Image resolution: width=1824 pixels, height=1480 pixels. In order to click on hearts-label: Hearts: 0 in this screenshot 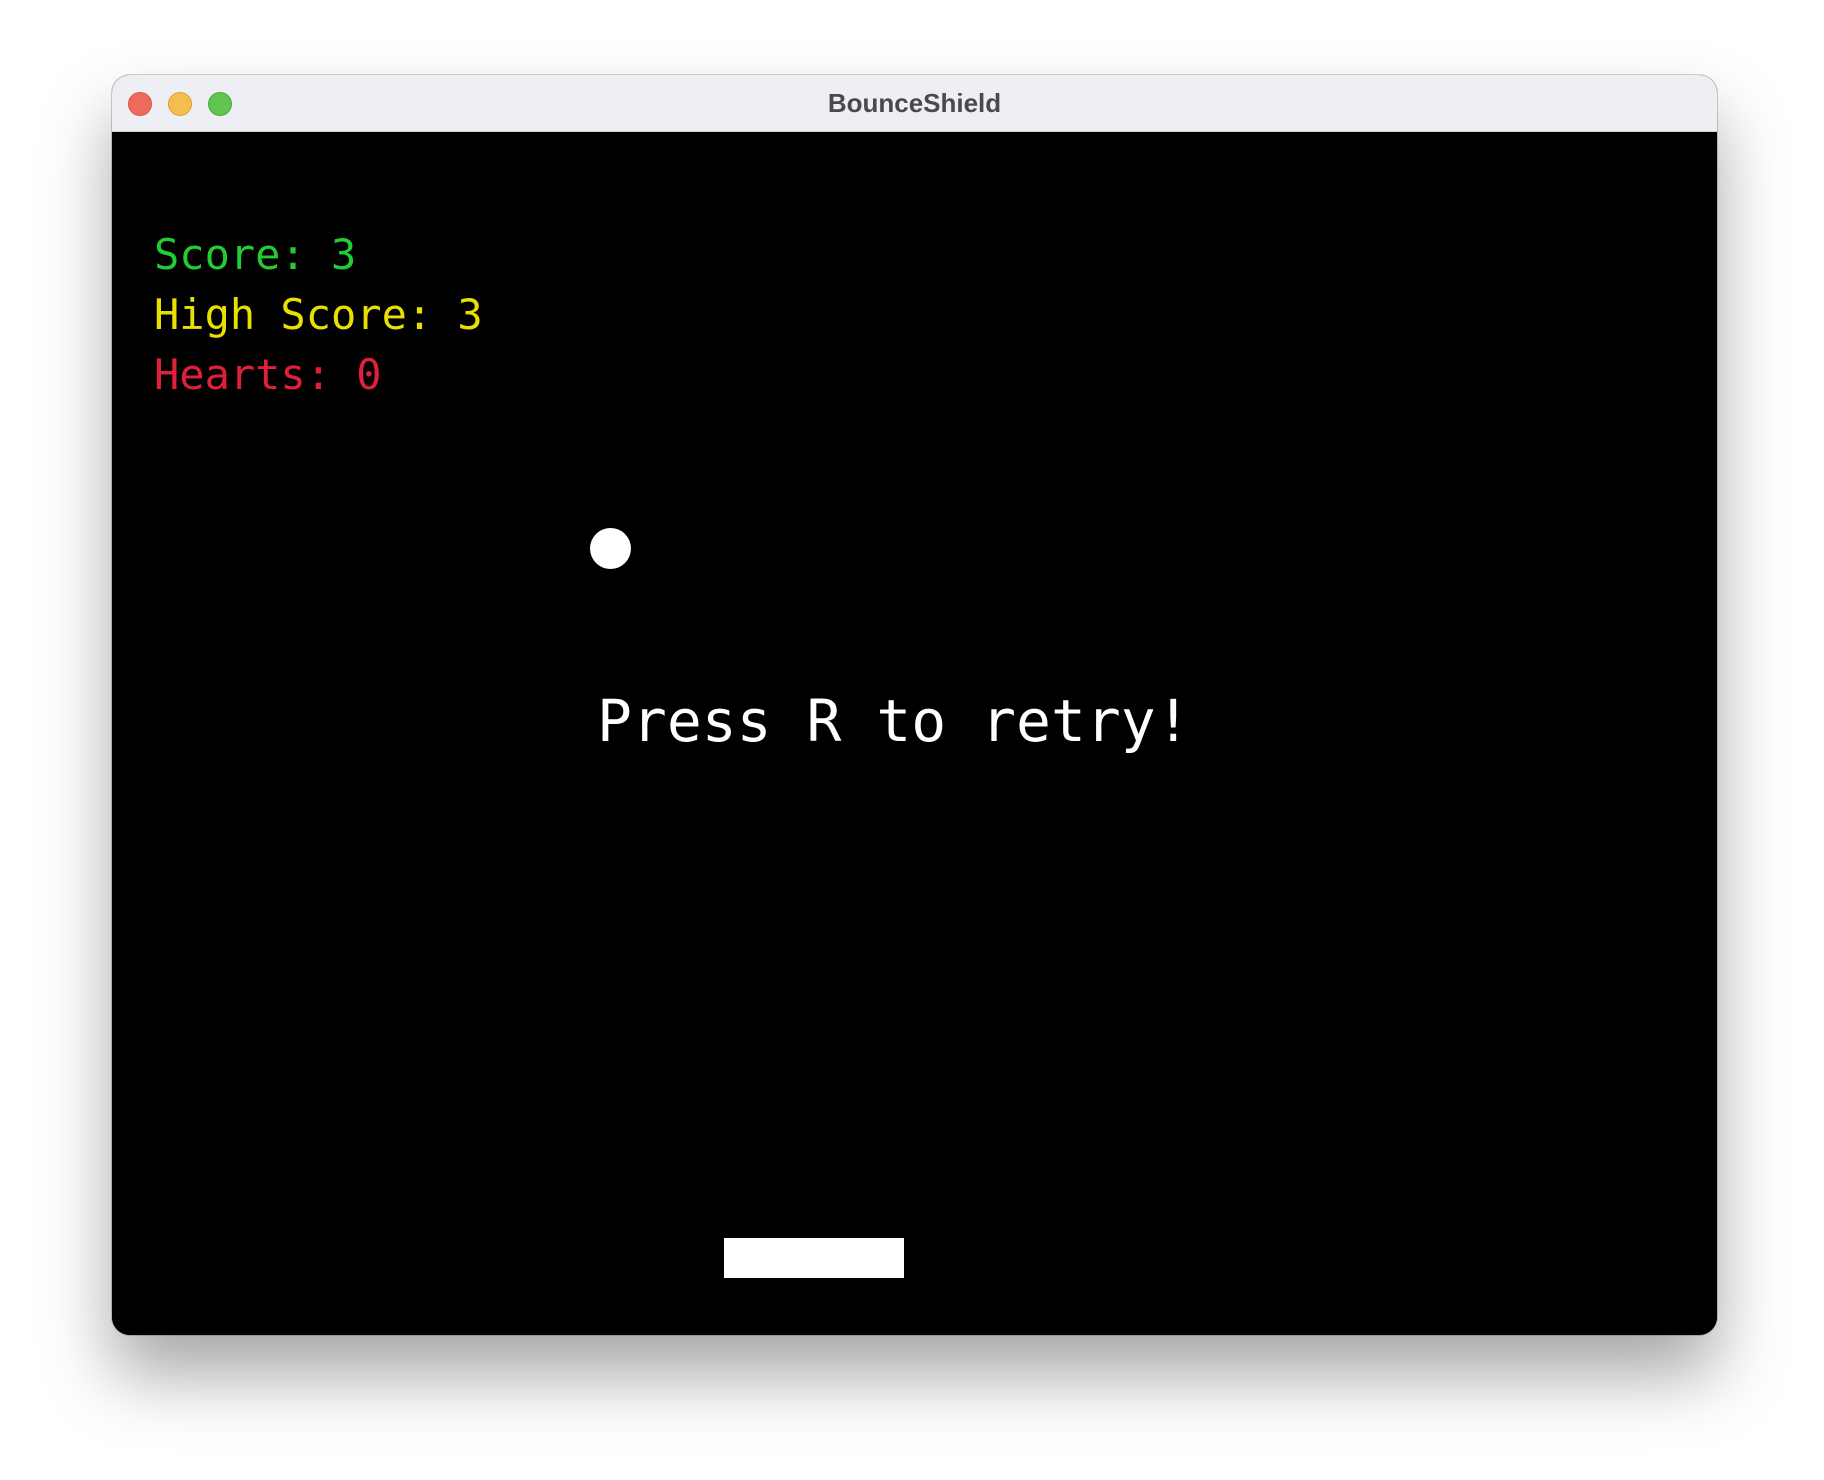, I will do `click(268, 374)`.